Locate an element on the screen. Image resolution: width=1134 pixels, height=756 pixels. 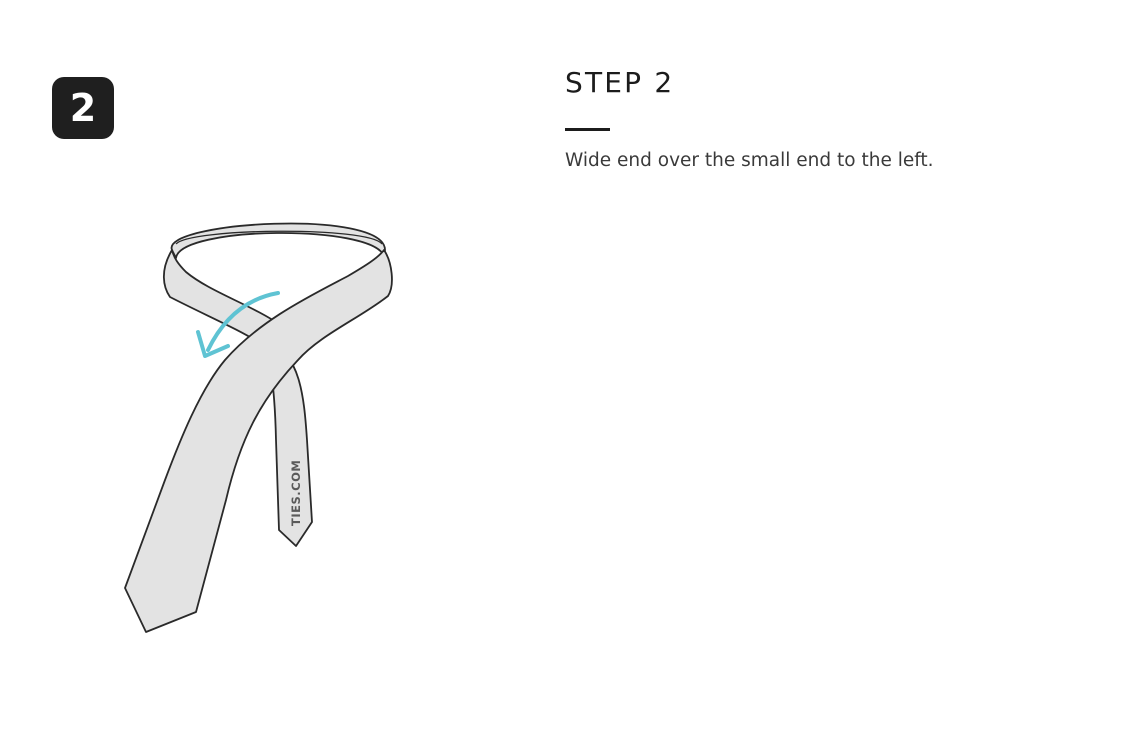
step-description: Wide end over the small end to the left. is located at coordinates (749, 160).